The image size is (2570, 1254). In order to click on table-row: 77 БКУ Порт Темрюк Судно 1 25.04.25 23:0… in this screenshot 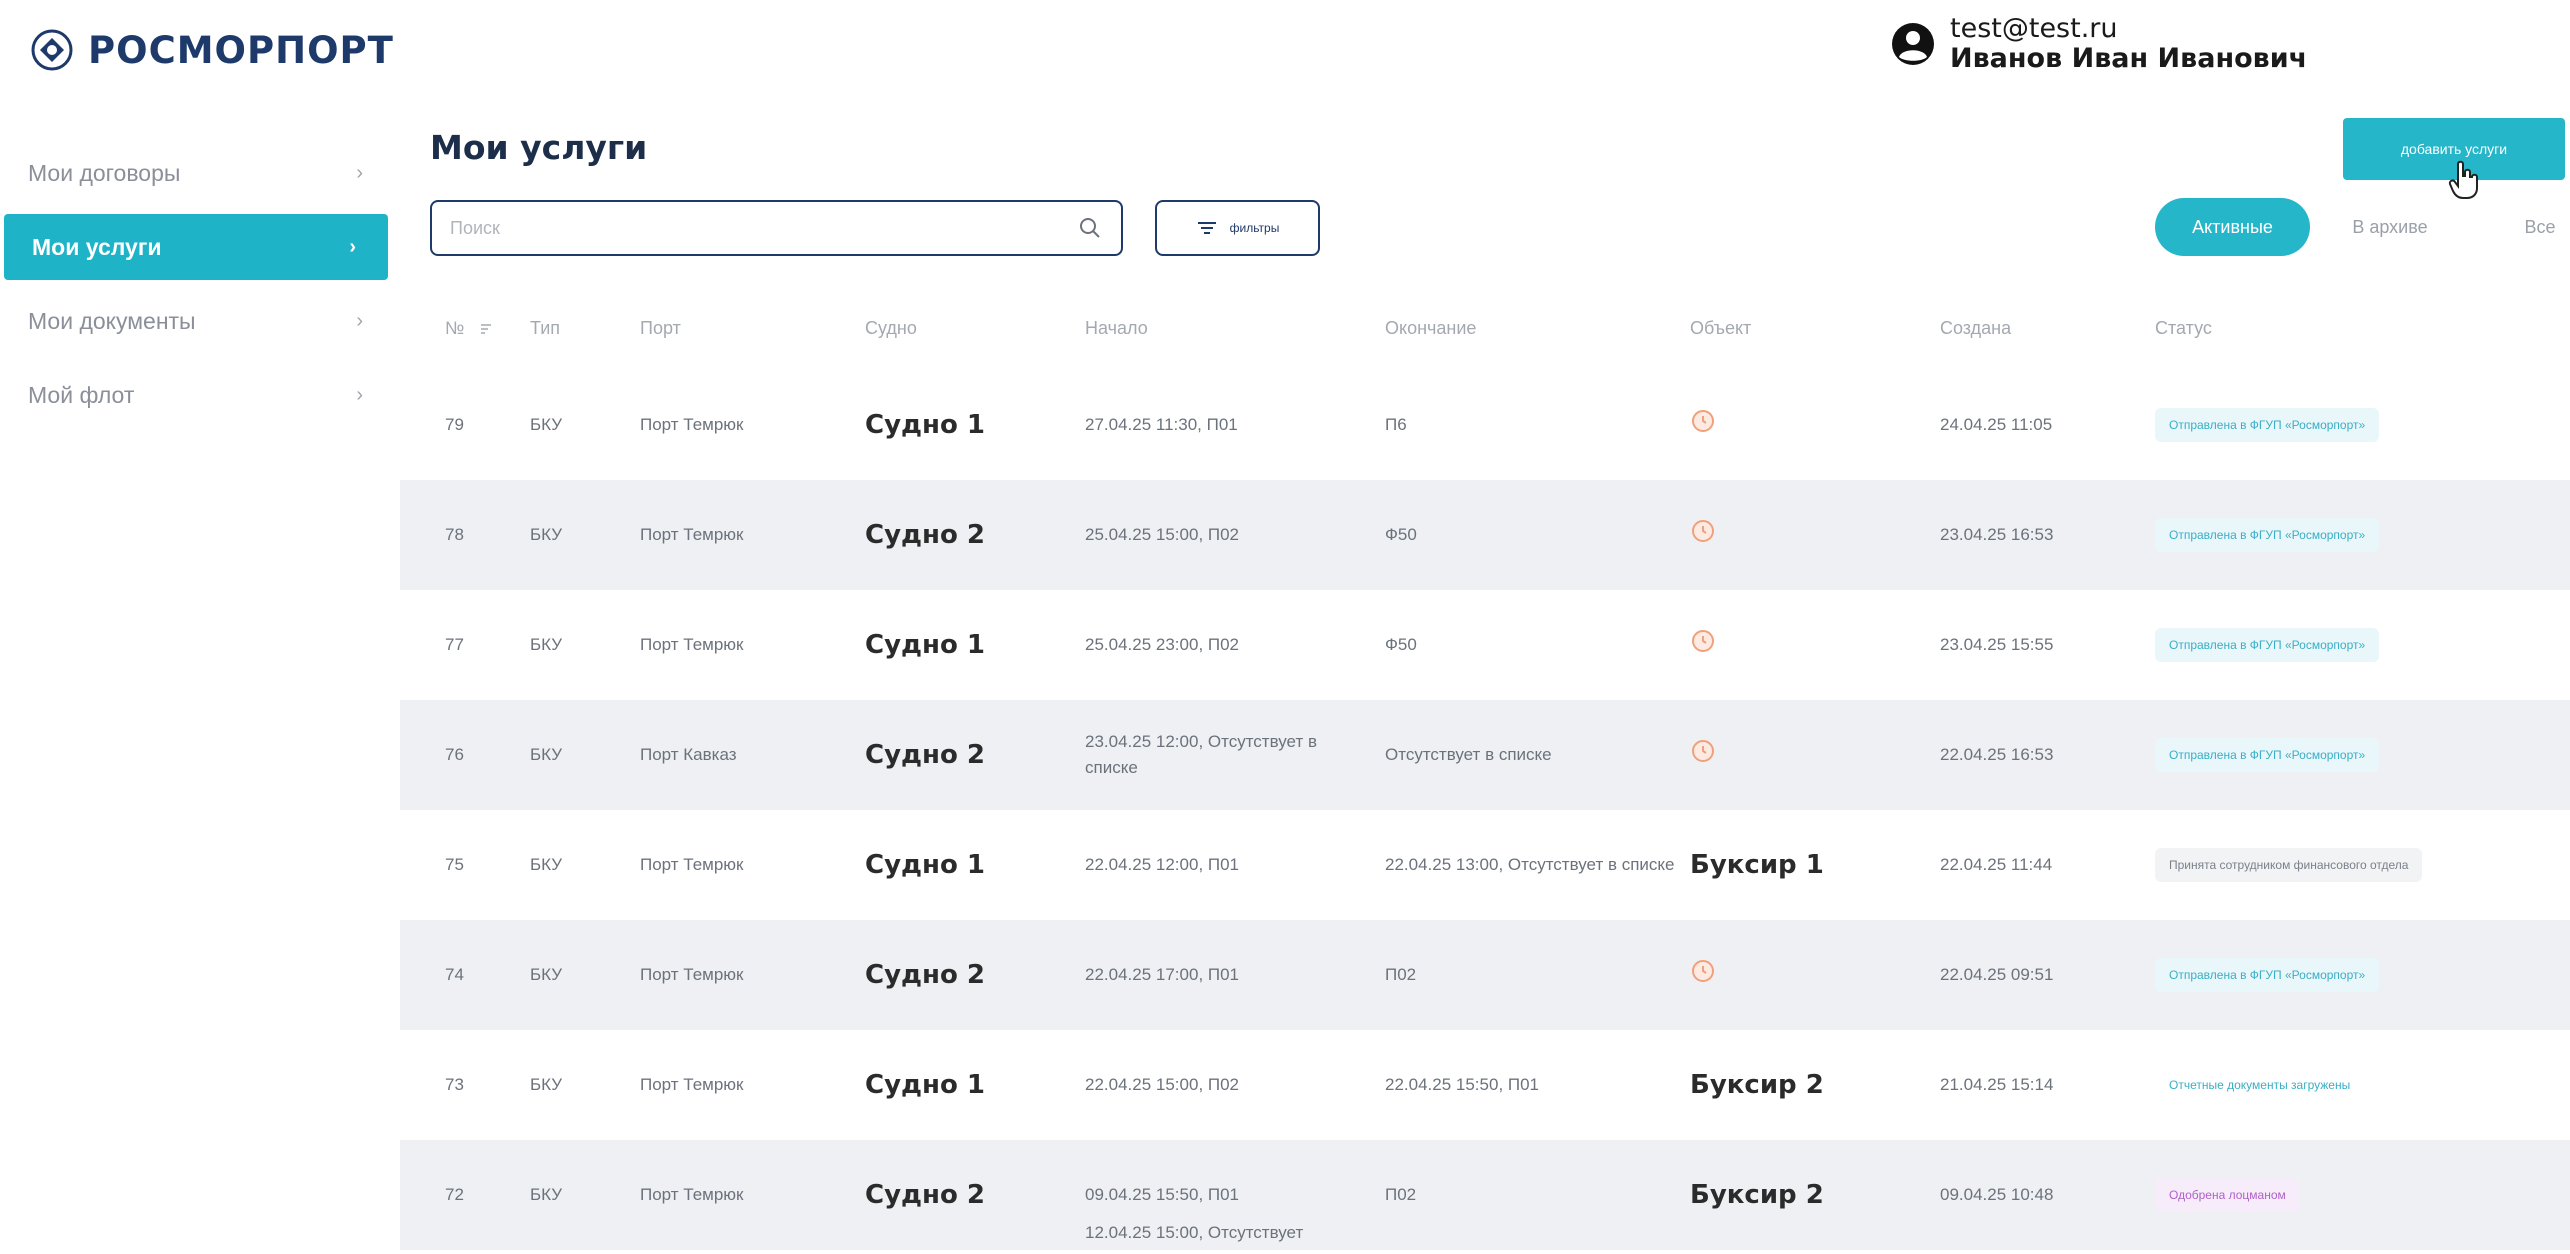, I will do `click(1485, 645)`.